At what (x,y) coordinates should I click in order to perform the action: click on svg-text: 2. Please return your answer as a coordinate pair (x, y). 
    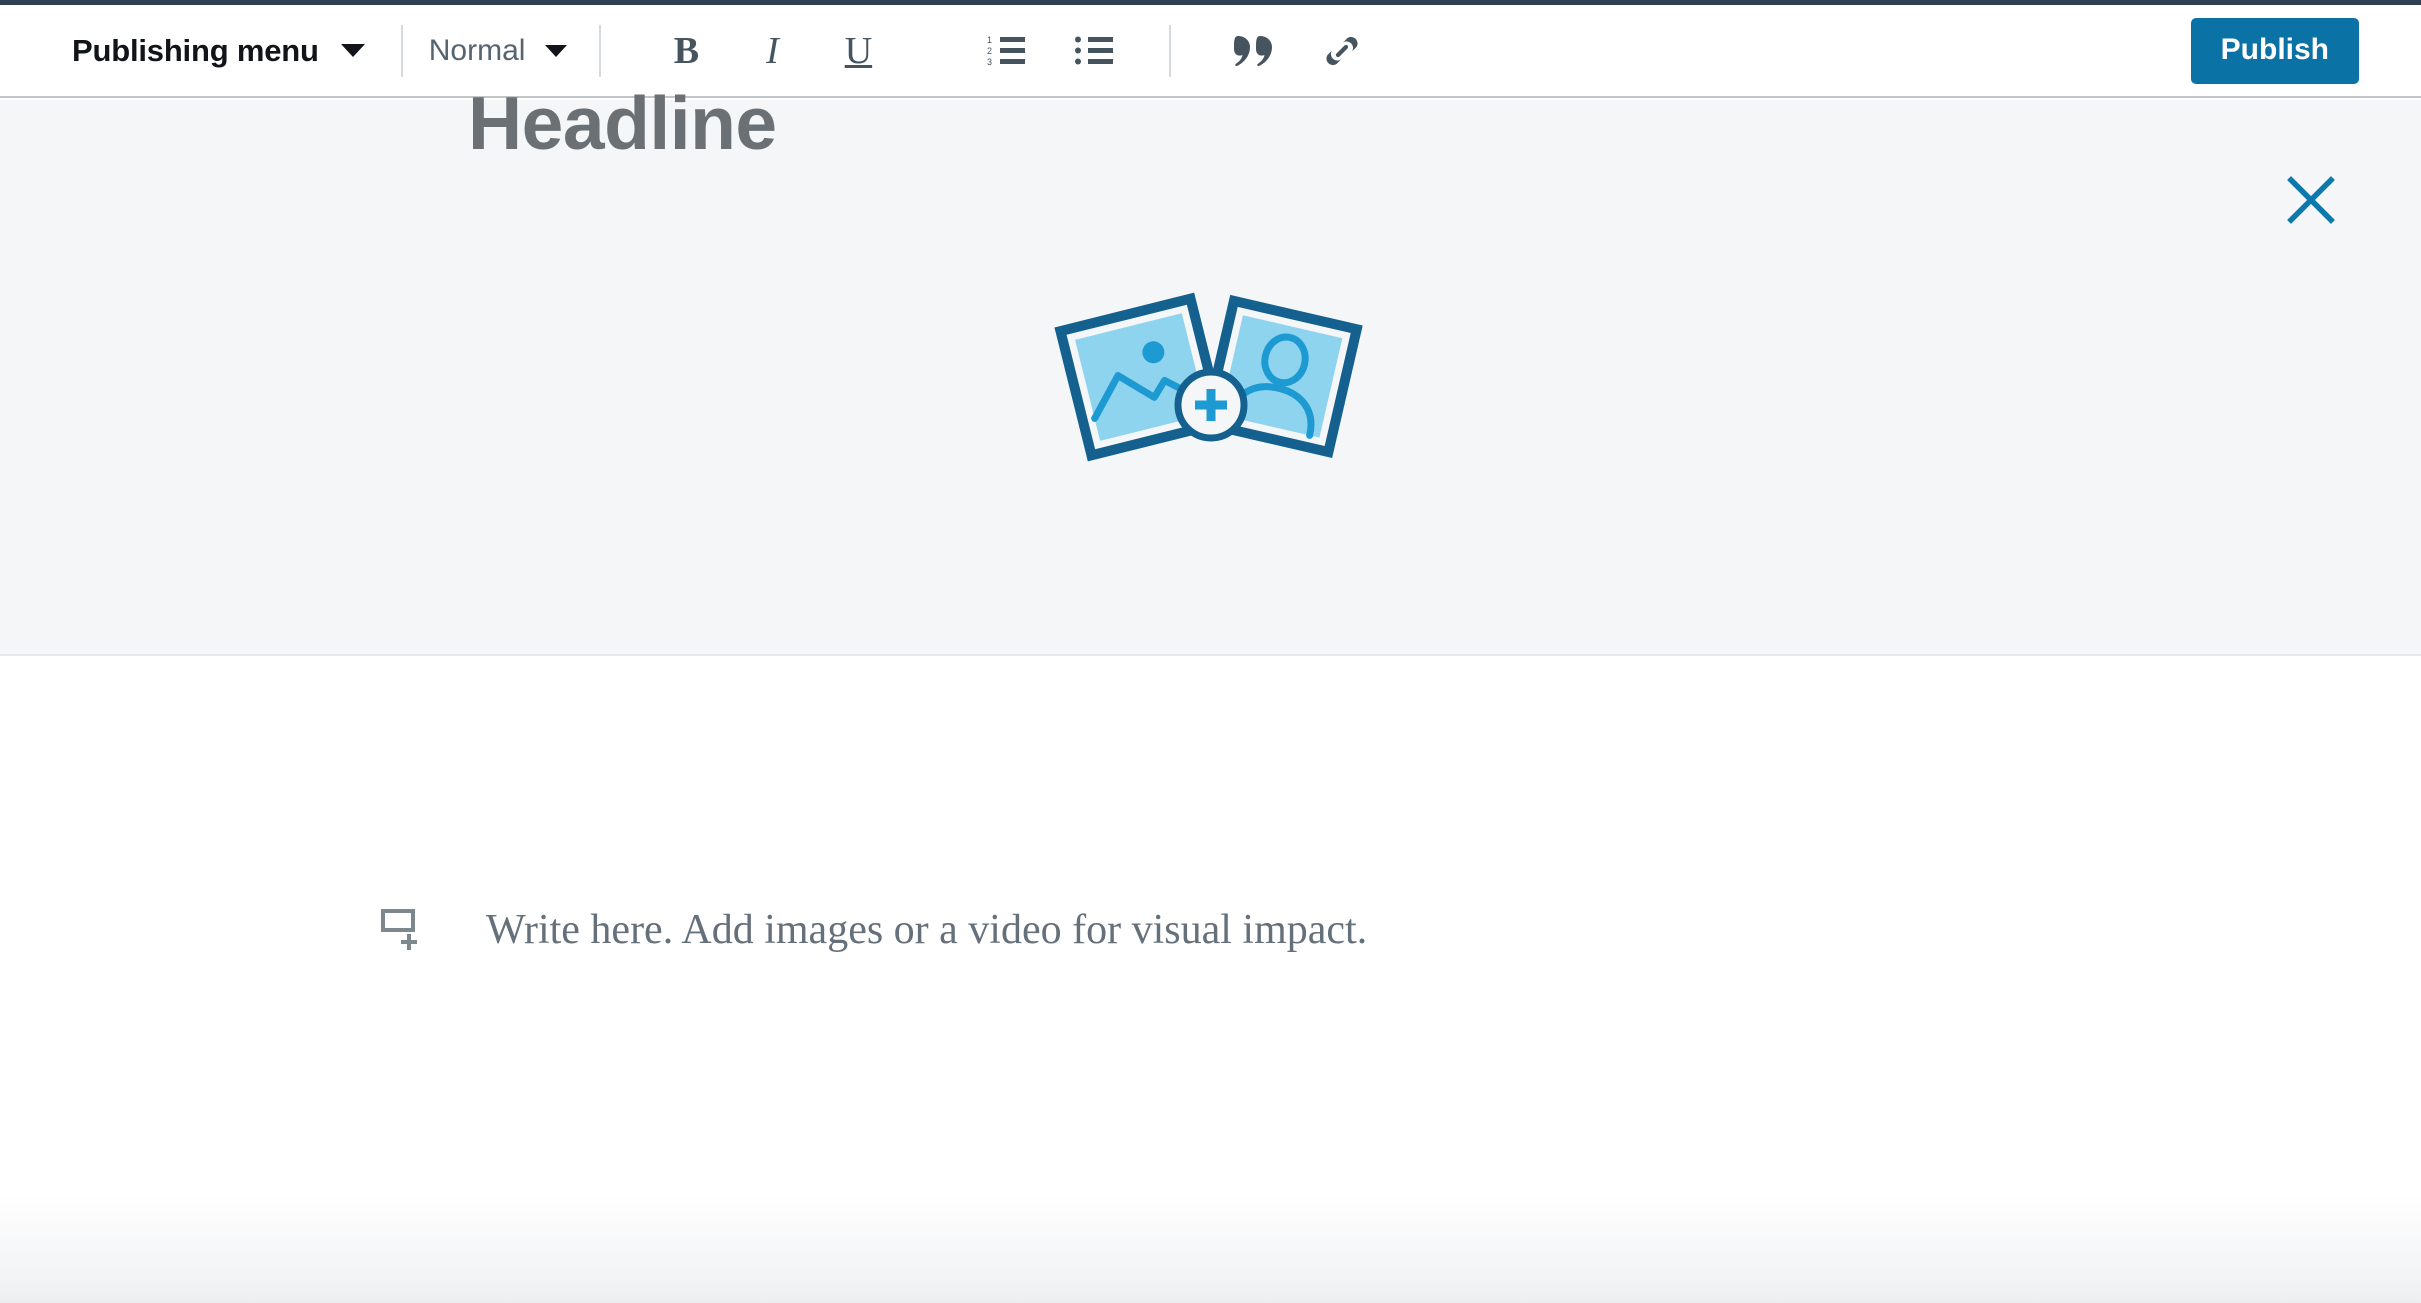
    Looking at the image, I should click on (989, 51).